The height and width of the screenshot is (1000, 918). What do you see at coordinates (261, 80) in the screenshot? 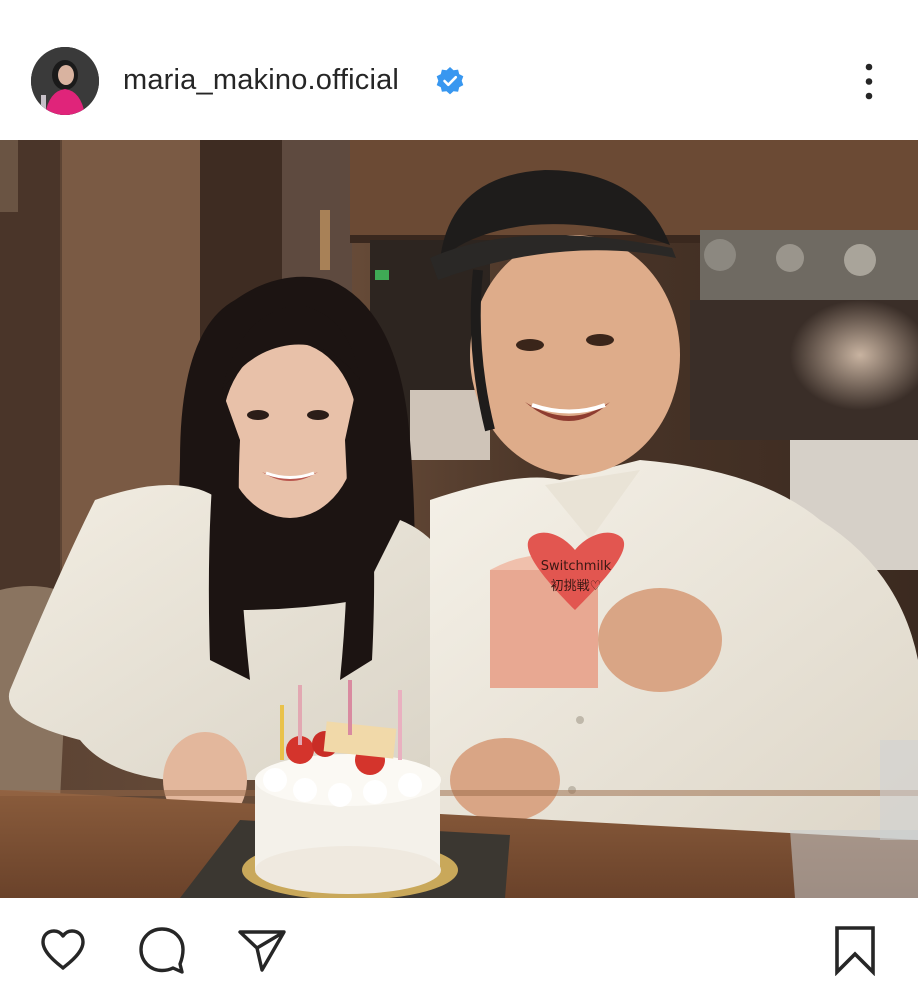
I see `username: maria_makino.official` at bounding box center [261, 80].